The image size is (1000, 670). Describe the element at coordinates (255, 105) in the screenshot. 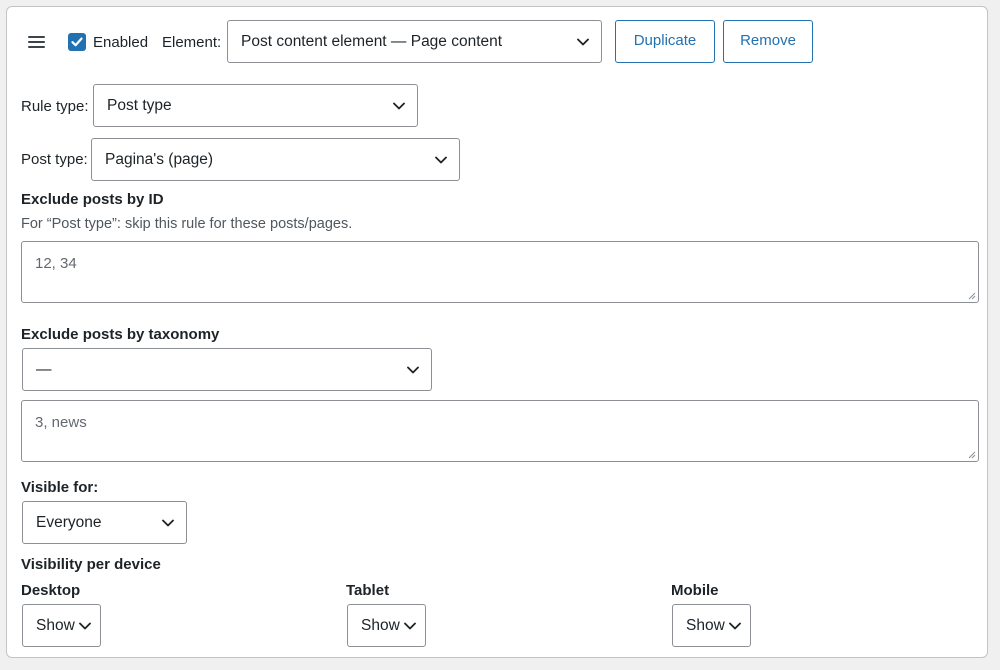

I see `rule-type-select: Post type` at that location.